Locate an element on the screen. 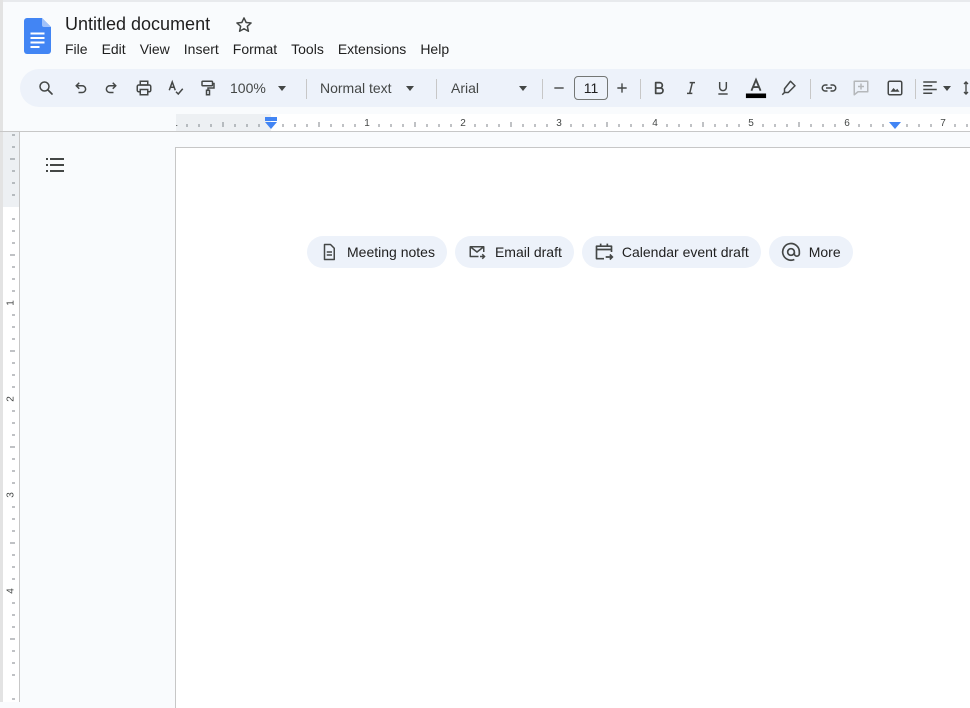  meeting-notes-chip: Meeting notes is located at coordinates (377, 252).